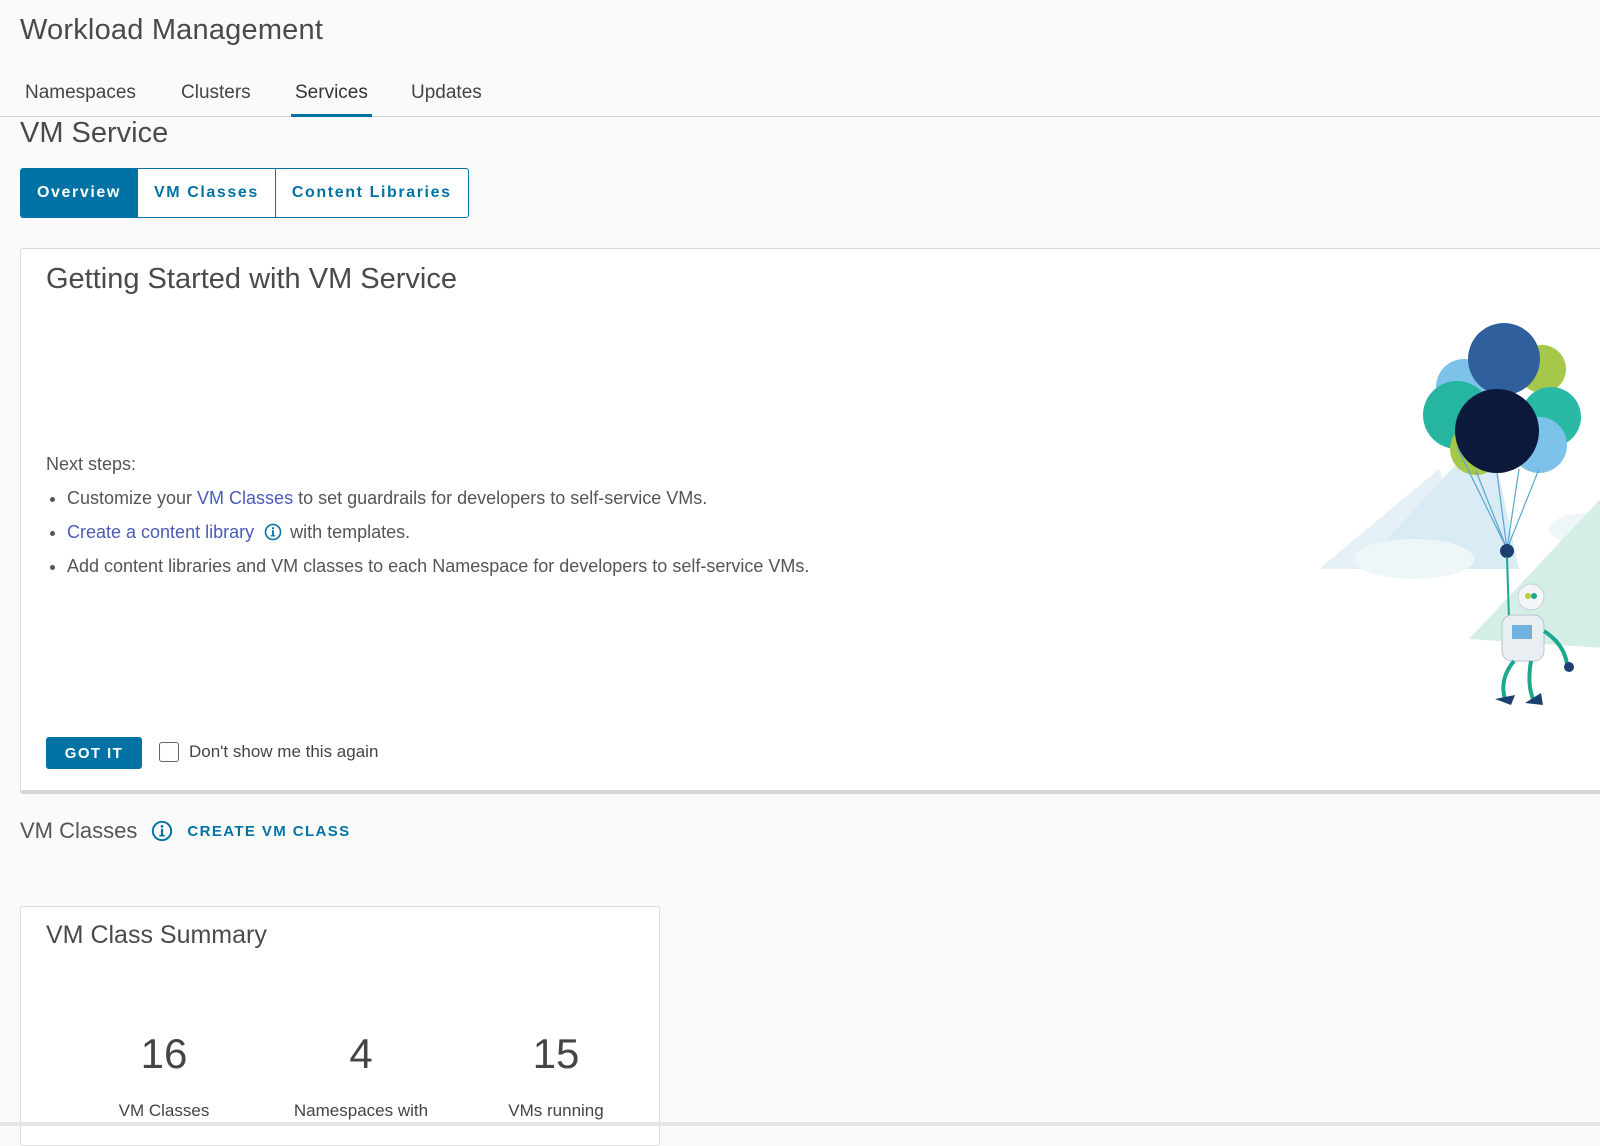 This screenshot has height=1146, width=1600. What do you see at coordinates (160, 532) in the screenshot?
I see `create-content-library-link: Create a content library` at bounding box center [160, 532].